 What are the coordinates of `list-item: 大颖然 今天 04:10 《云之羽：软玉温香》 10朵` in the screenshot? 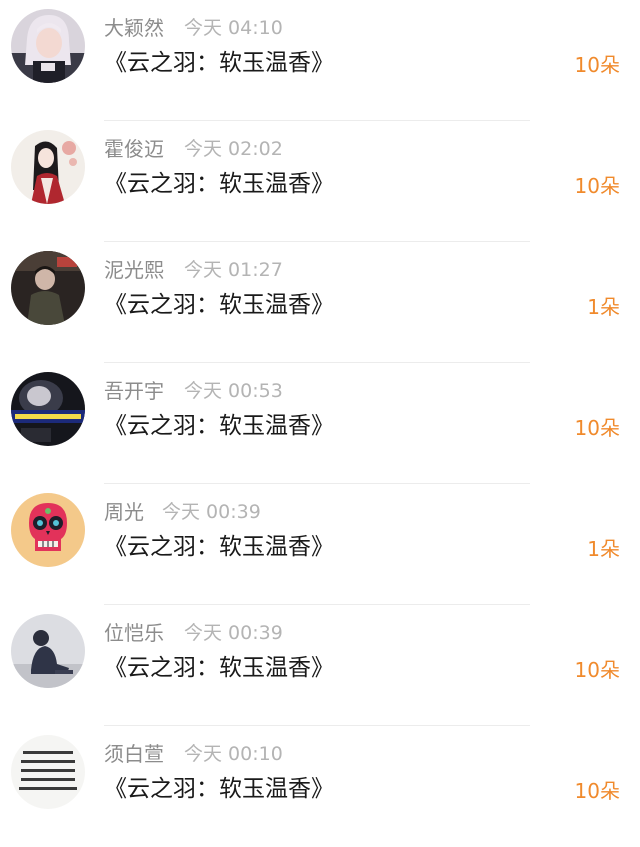 It's located at (320, 60).